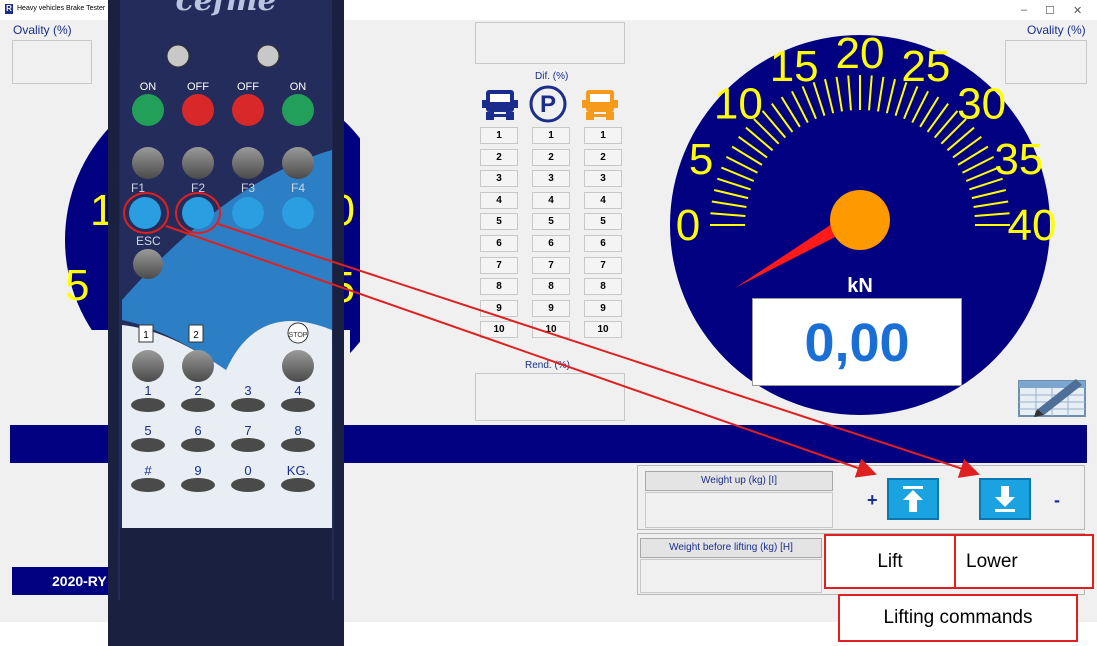 The width and height of the screenshot is (1097, 646). Describe the element at coordinates (198, 213) in the screenshot. I see `f2-highlight-circle` at that location.